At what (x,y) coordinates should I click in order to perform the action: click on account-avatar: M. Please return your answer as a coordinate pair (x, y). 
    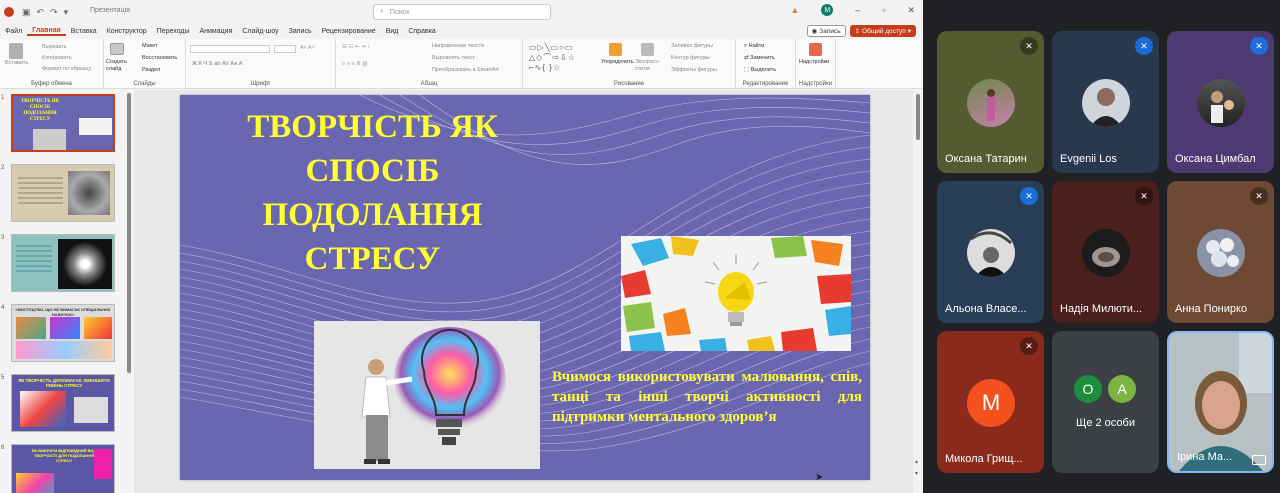
    Looking at the image, I should click on (827, 10).